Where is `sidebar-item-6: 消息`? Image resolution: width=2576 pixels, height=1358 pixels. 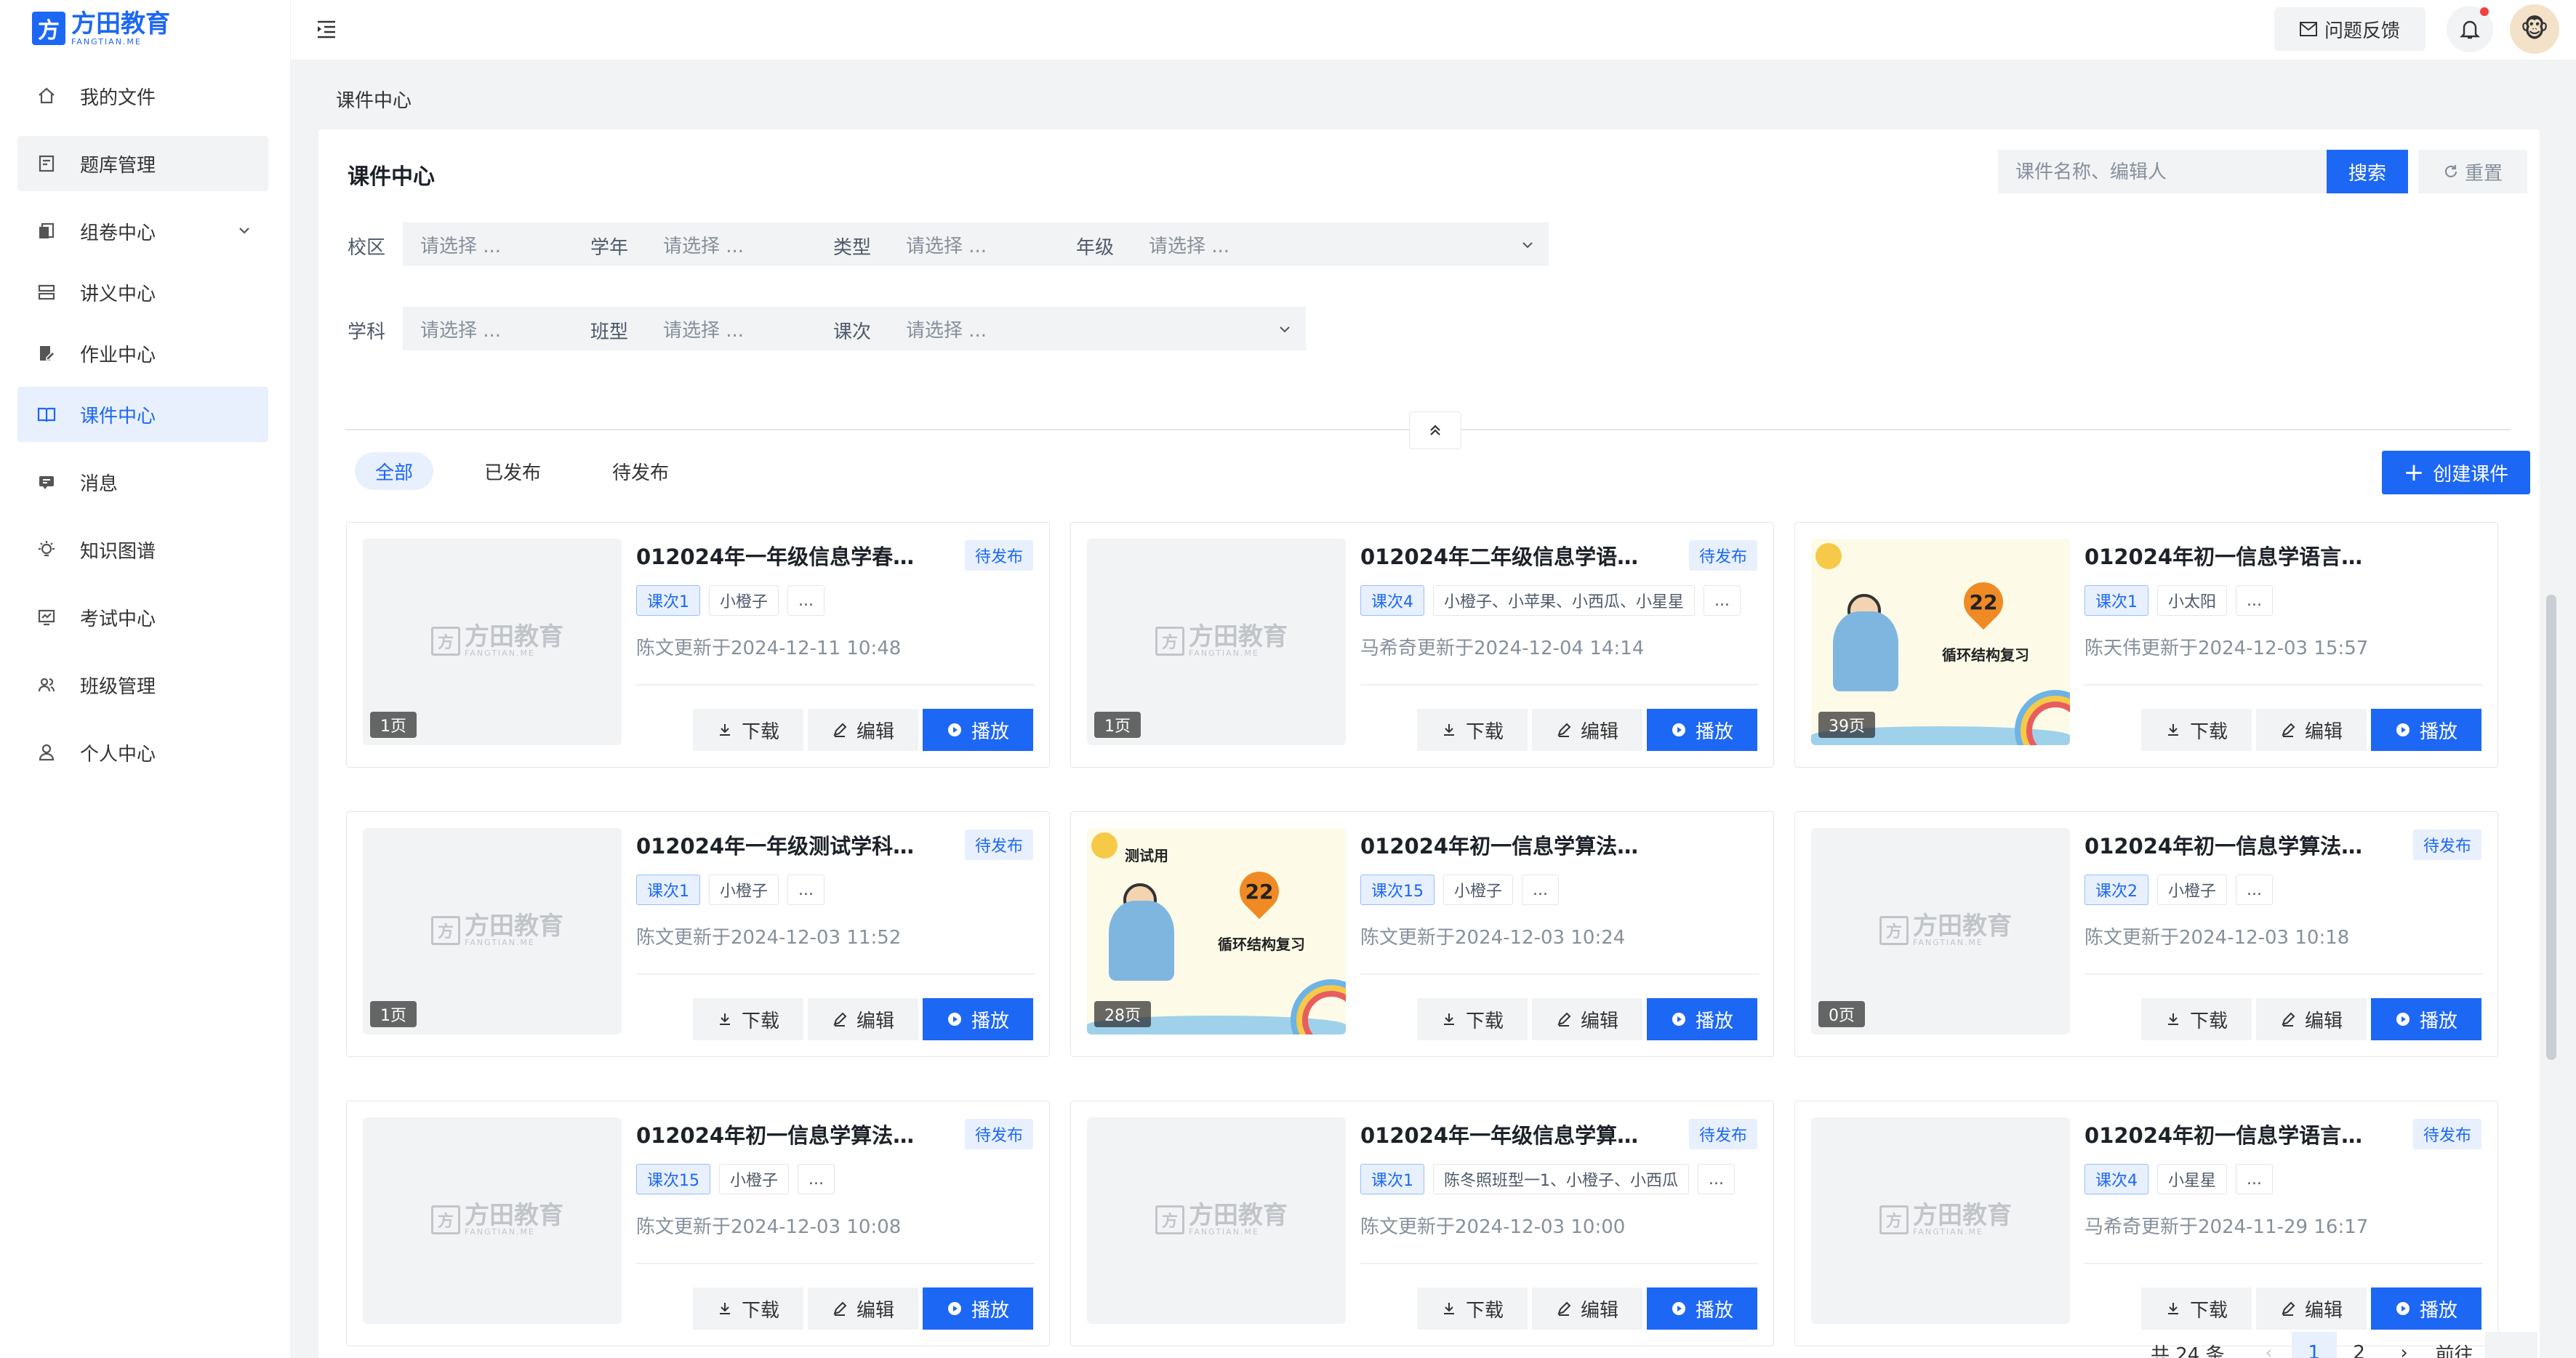 sidebar-item-6: 消息 is located at coordinates (142, 482).